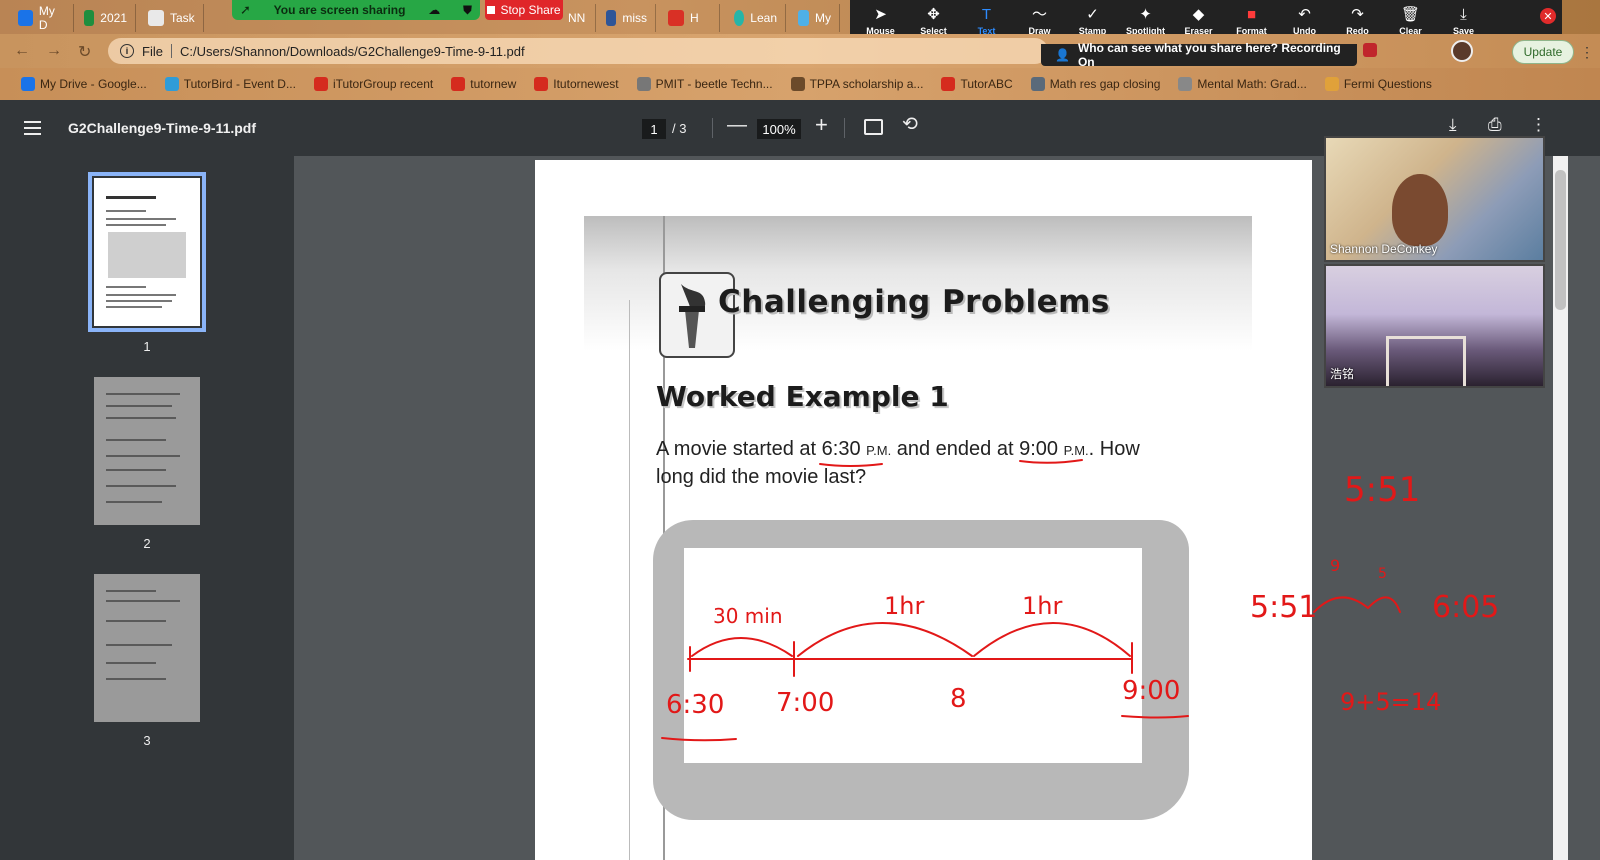 This screenshot has width=1600, height=860. What do you see at coordinates (42, 18) in the screenshot?
I see `browser-tab: My D` at bounding box center [42, 18].